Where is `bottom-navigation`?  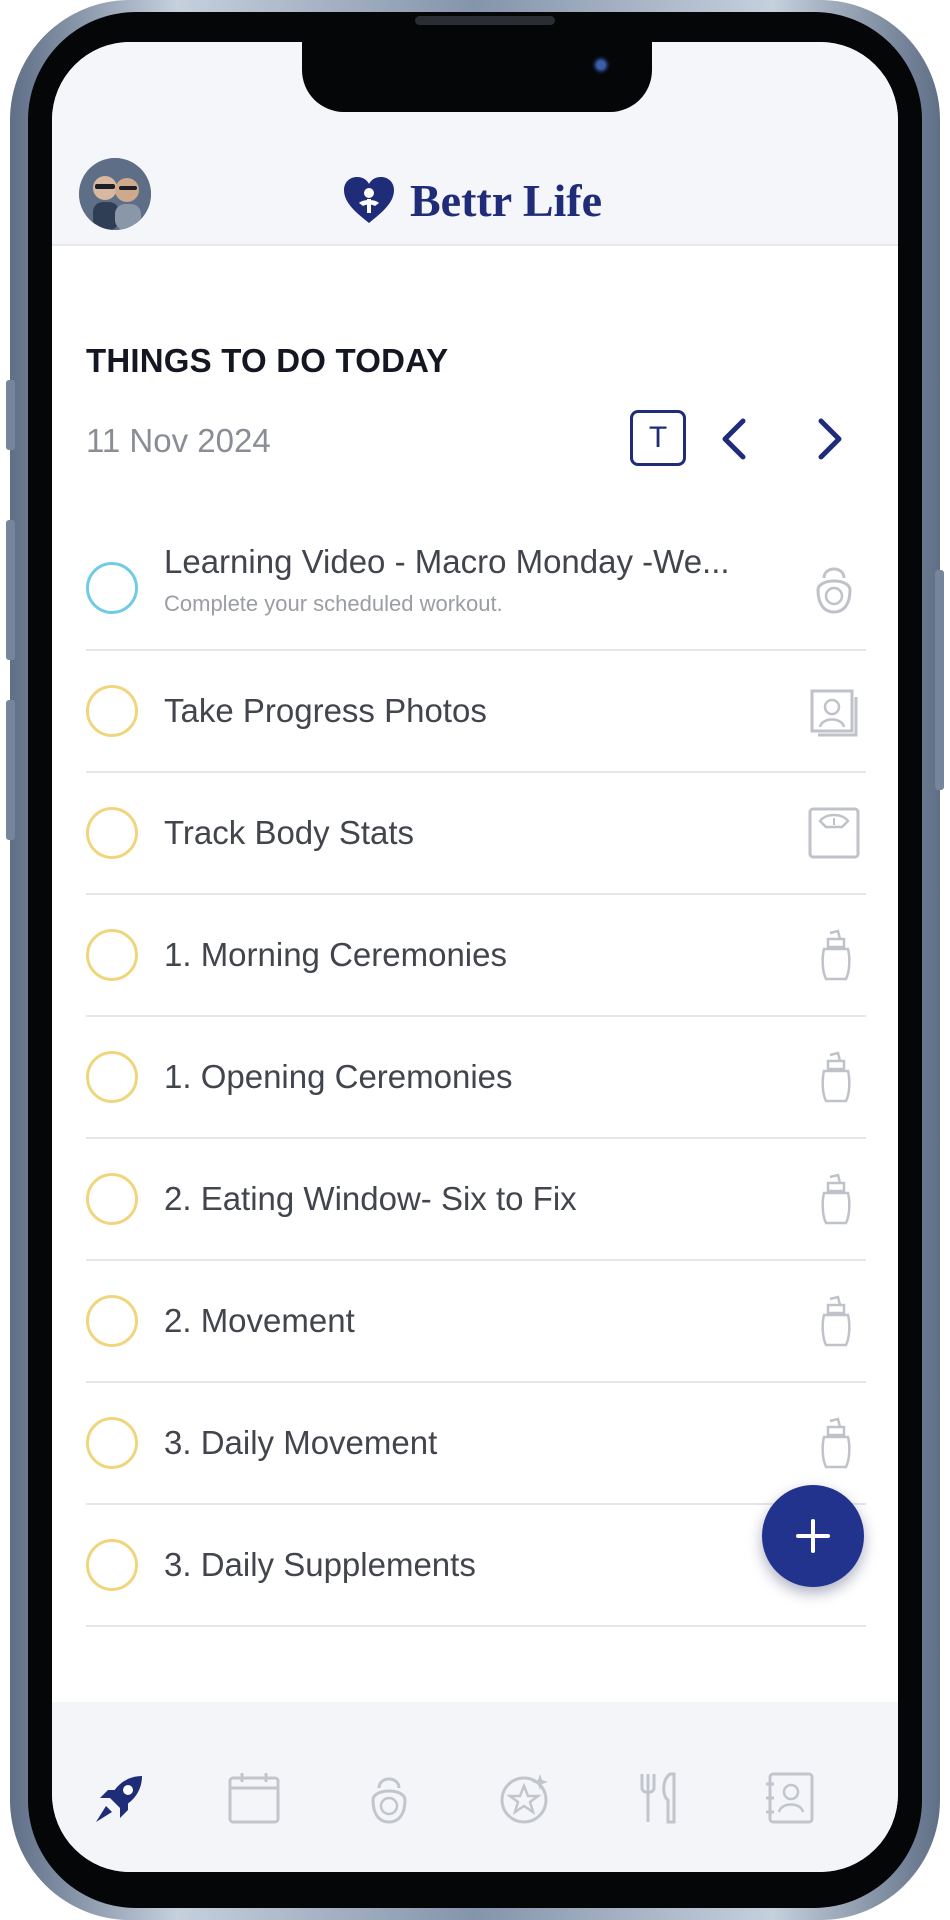 bottom-navigation is located at coordinates (475, 1787).